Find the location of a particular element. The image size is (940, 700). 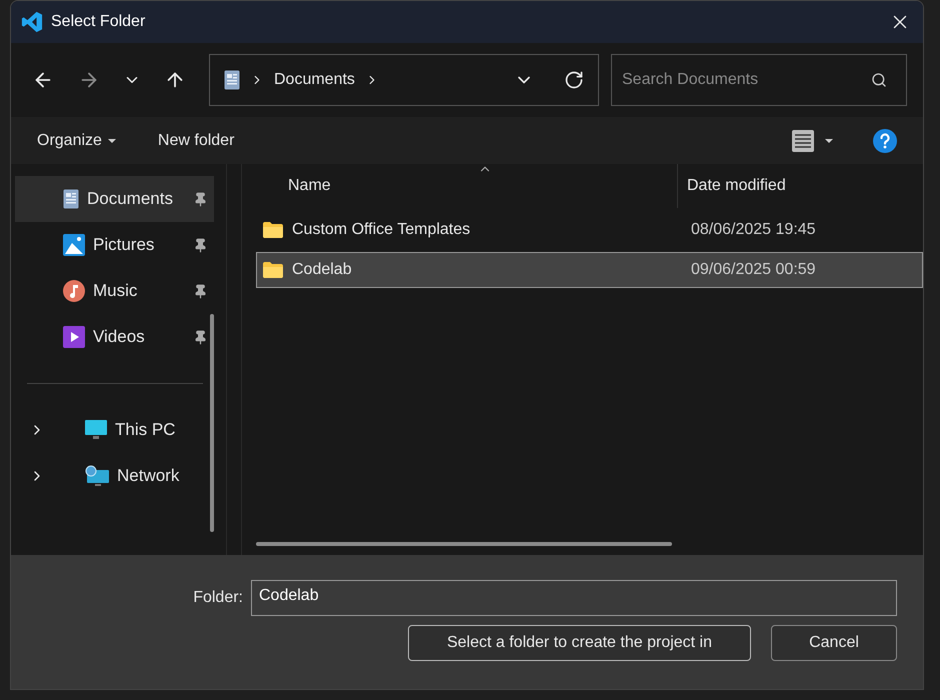

film-icon is located at coordinates (74, 337).